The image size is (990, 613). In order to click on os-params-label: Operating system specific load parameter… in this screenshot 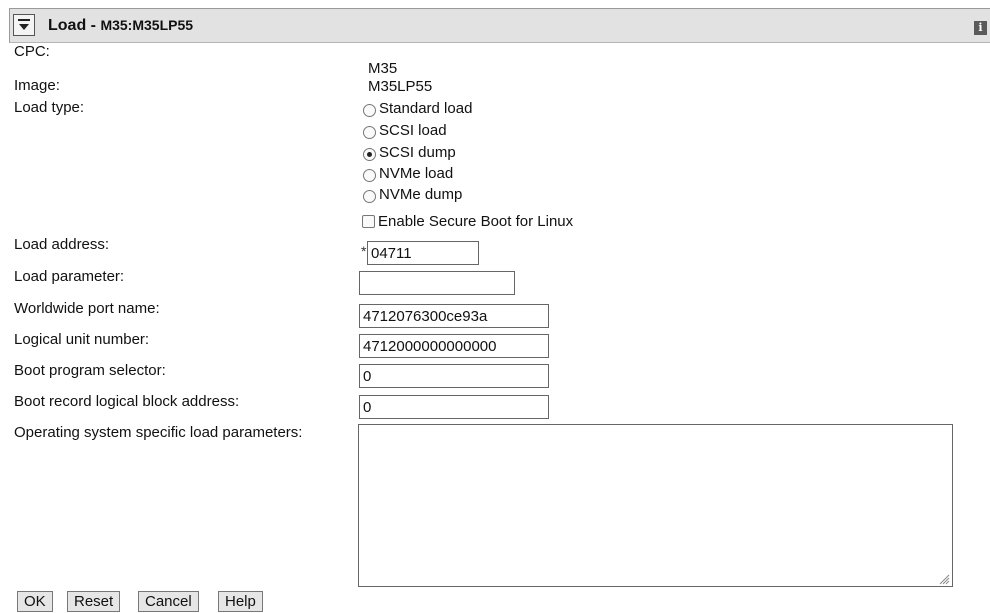, I will do `click(158, 432)`.